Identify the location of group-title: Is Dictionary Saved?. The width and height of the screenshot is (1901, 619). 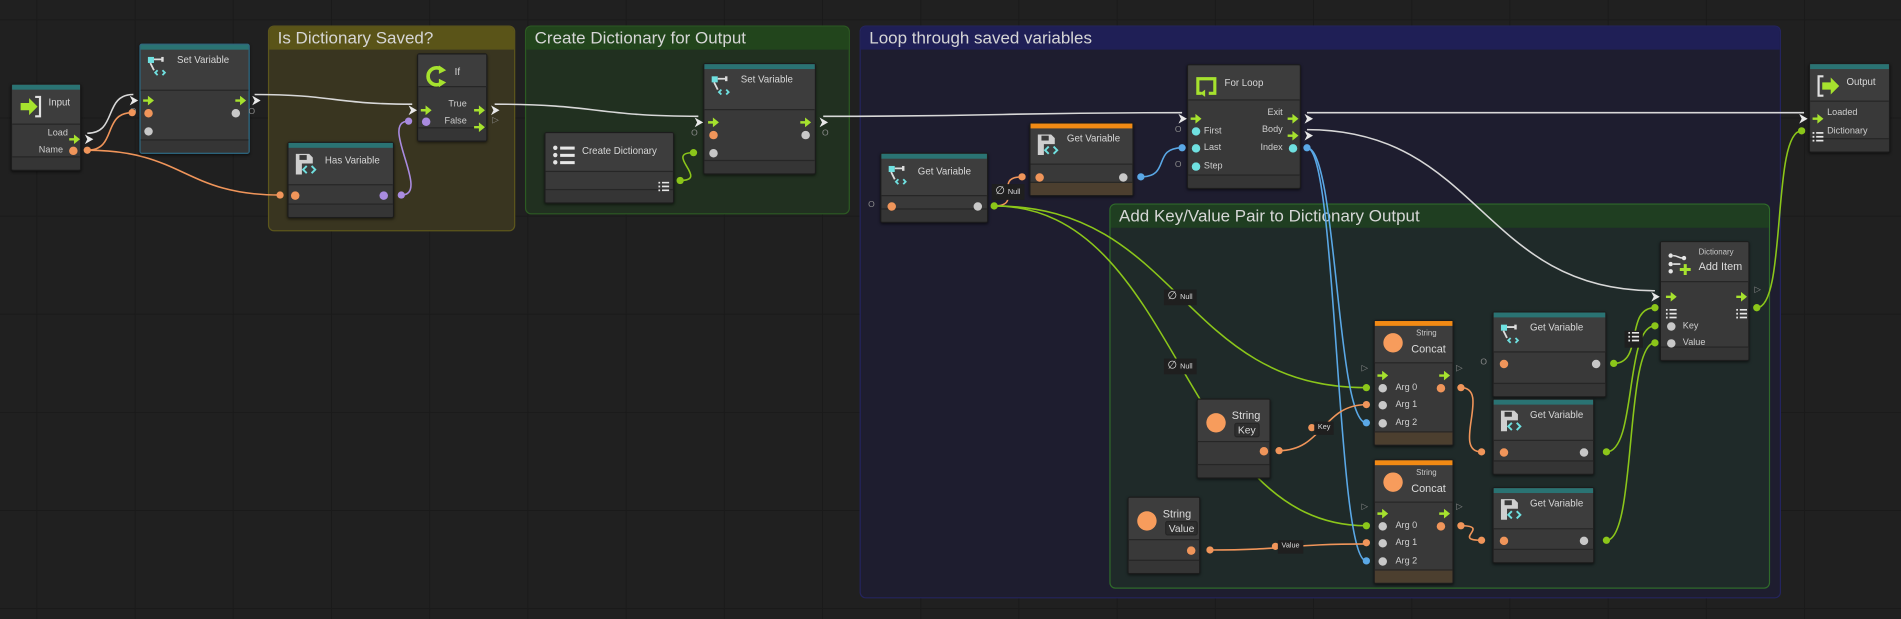
(392, 38).